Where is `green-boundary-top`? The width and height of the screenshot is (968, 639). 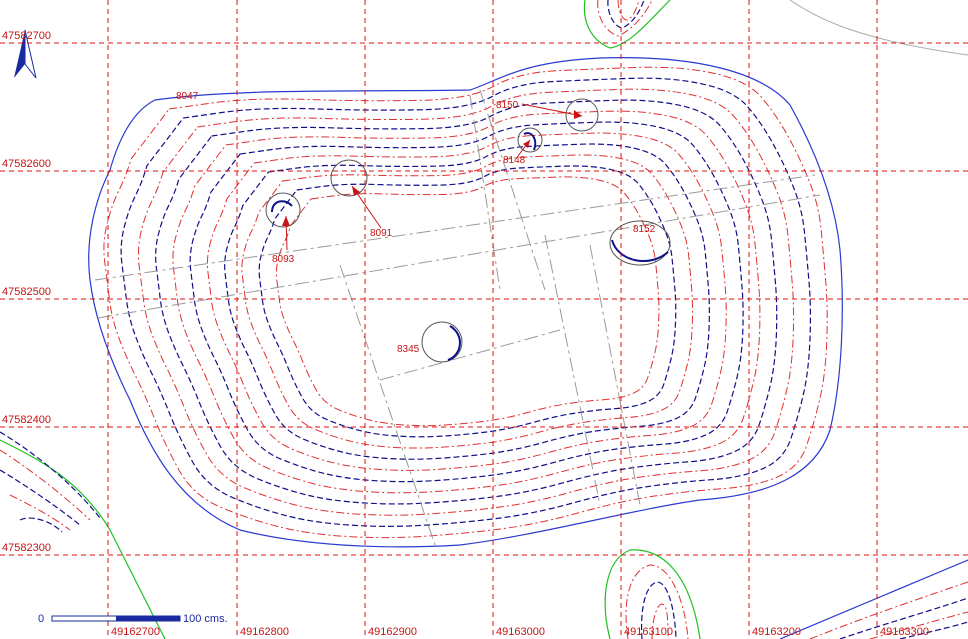
green-boundary-top is located at coordinates (627, 24).